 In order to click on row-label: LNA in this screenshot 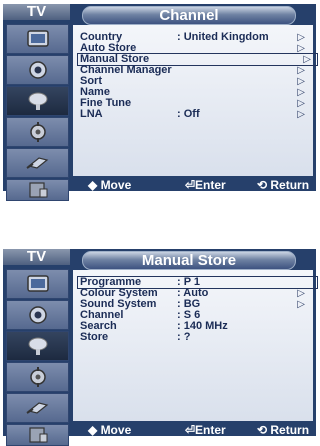, I will do `click(91, 114)`.